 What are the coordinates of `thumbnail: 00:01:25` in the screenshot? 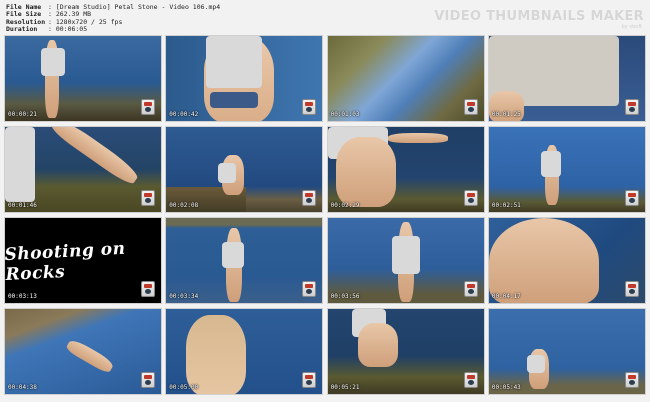 It's located at (566, 78).